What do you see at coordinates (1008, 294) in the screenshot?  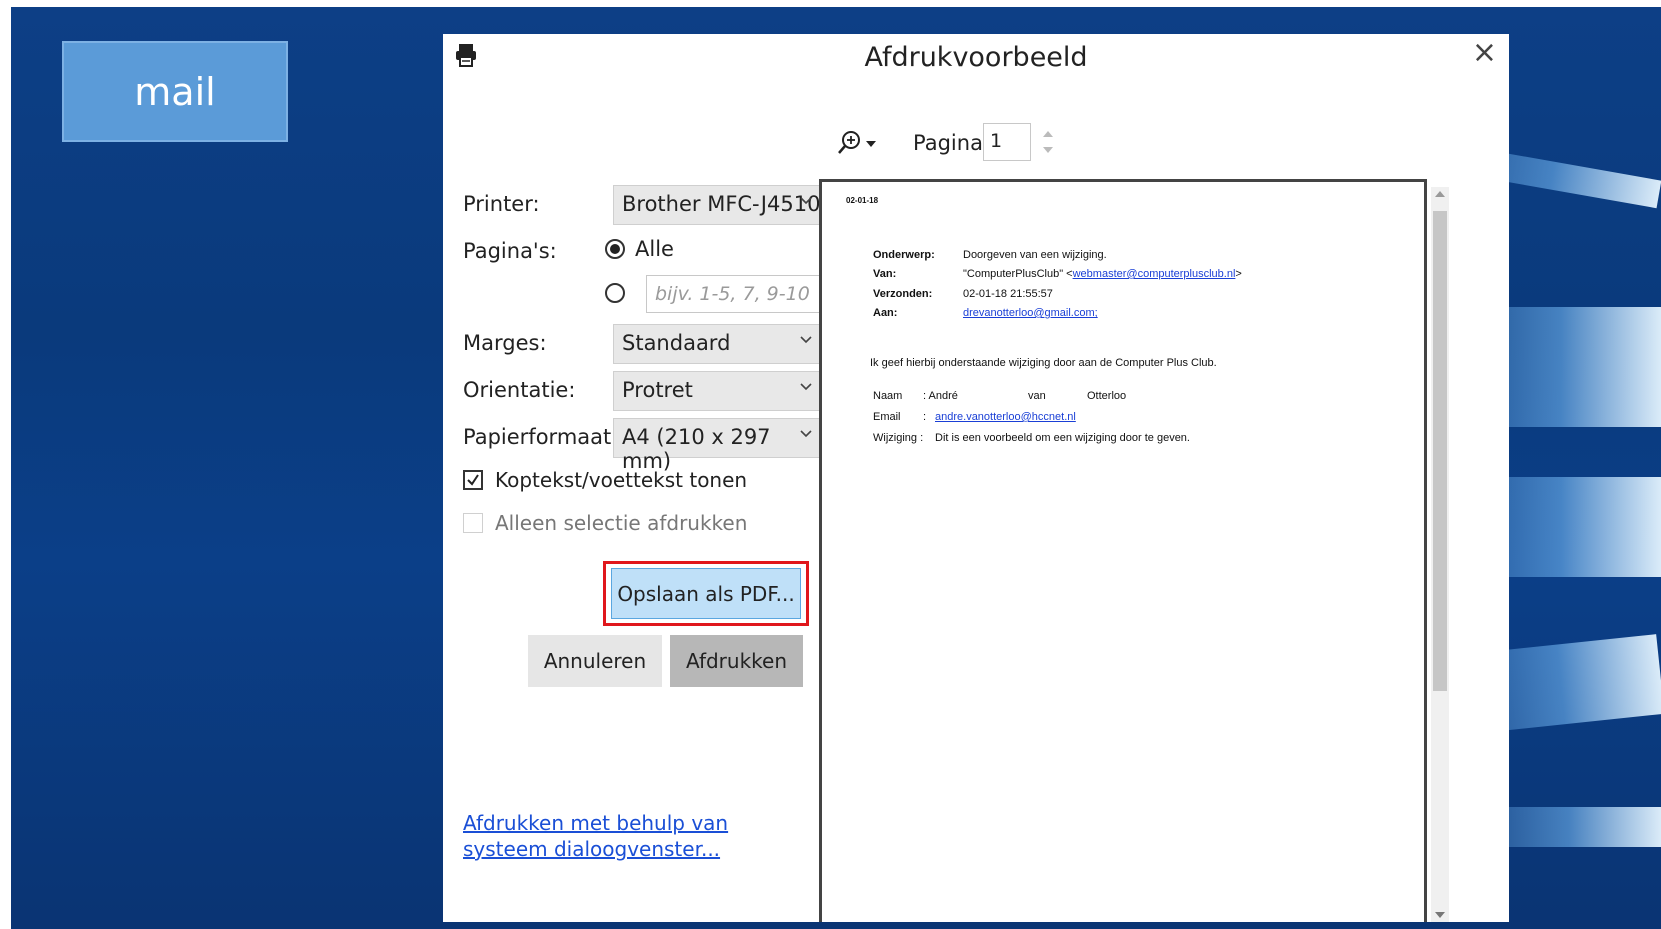 I see `preview-sent-value: 02-01-18 21:55:57` at bounding box center [1008, 294].